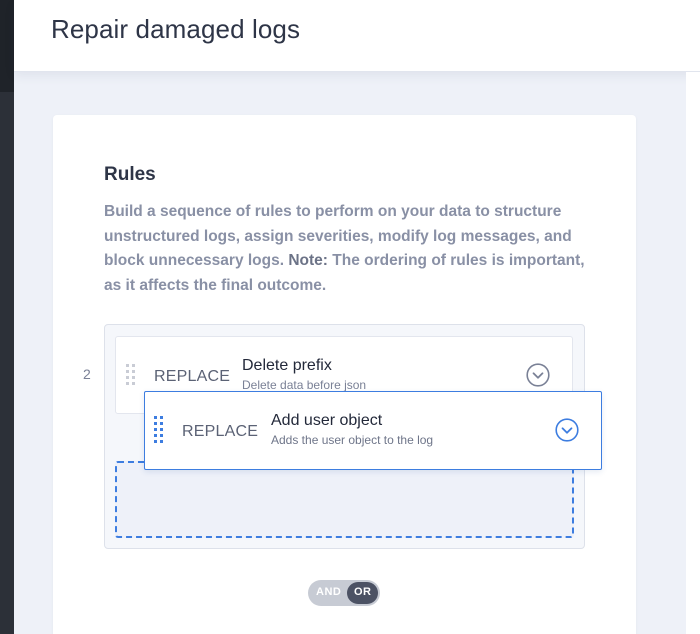  I want to click on rule-drop-zone, so click(344, 499).